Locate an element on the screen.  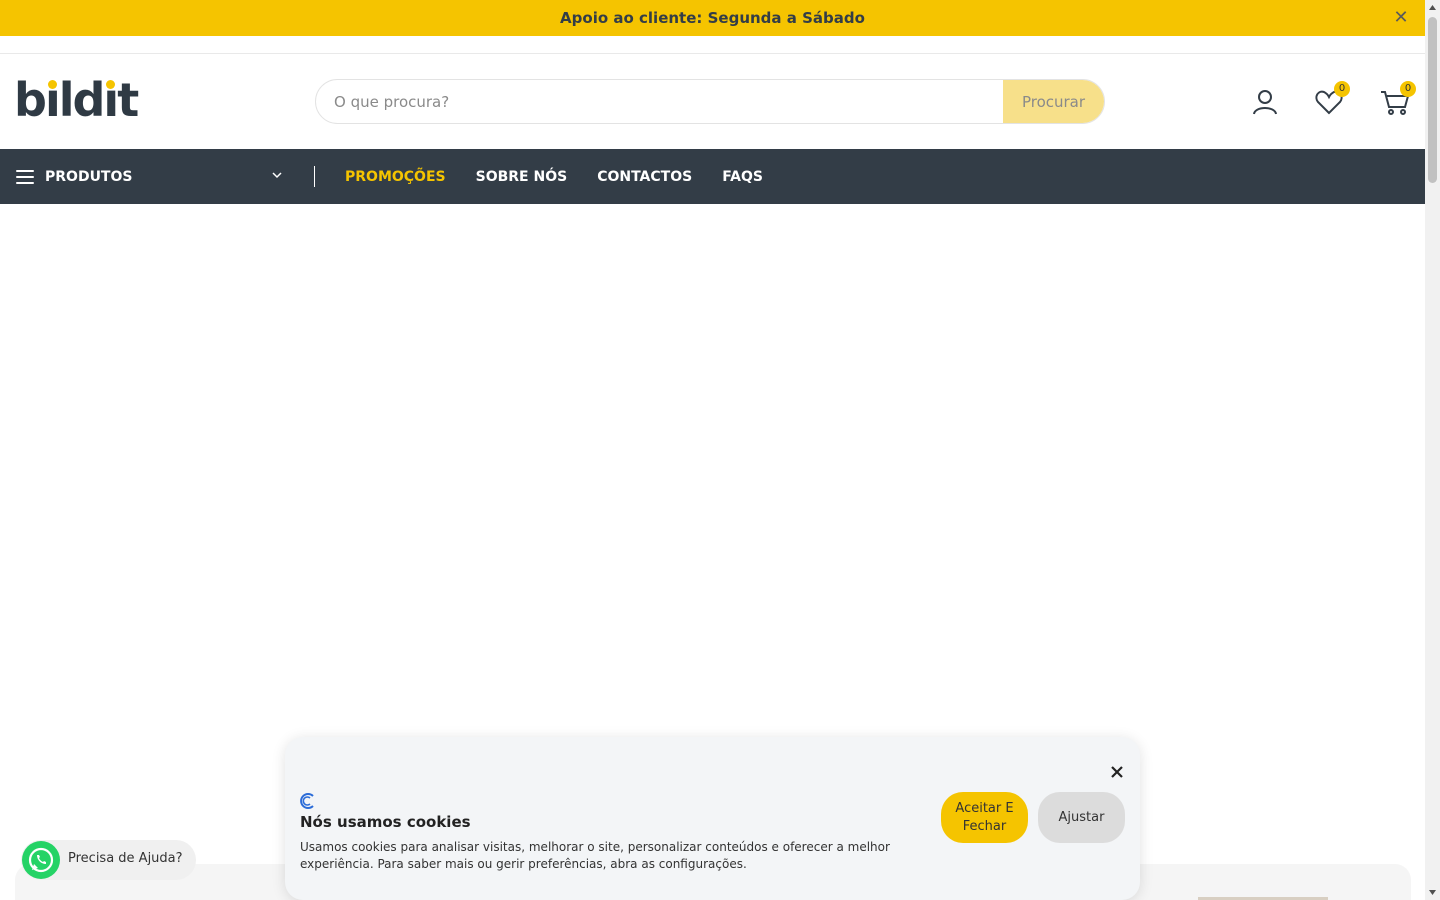
close-icon is located at coordinates (1117, 772).